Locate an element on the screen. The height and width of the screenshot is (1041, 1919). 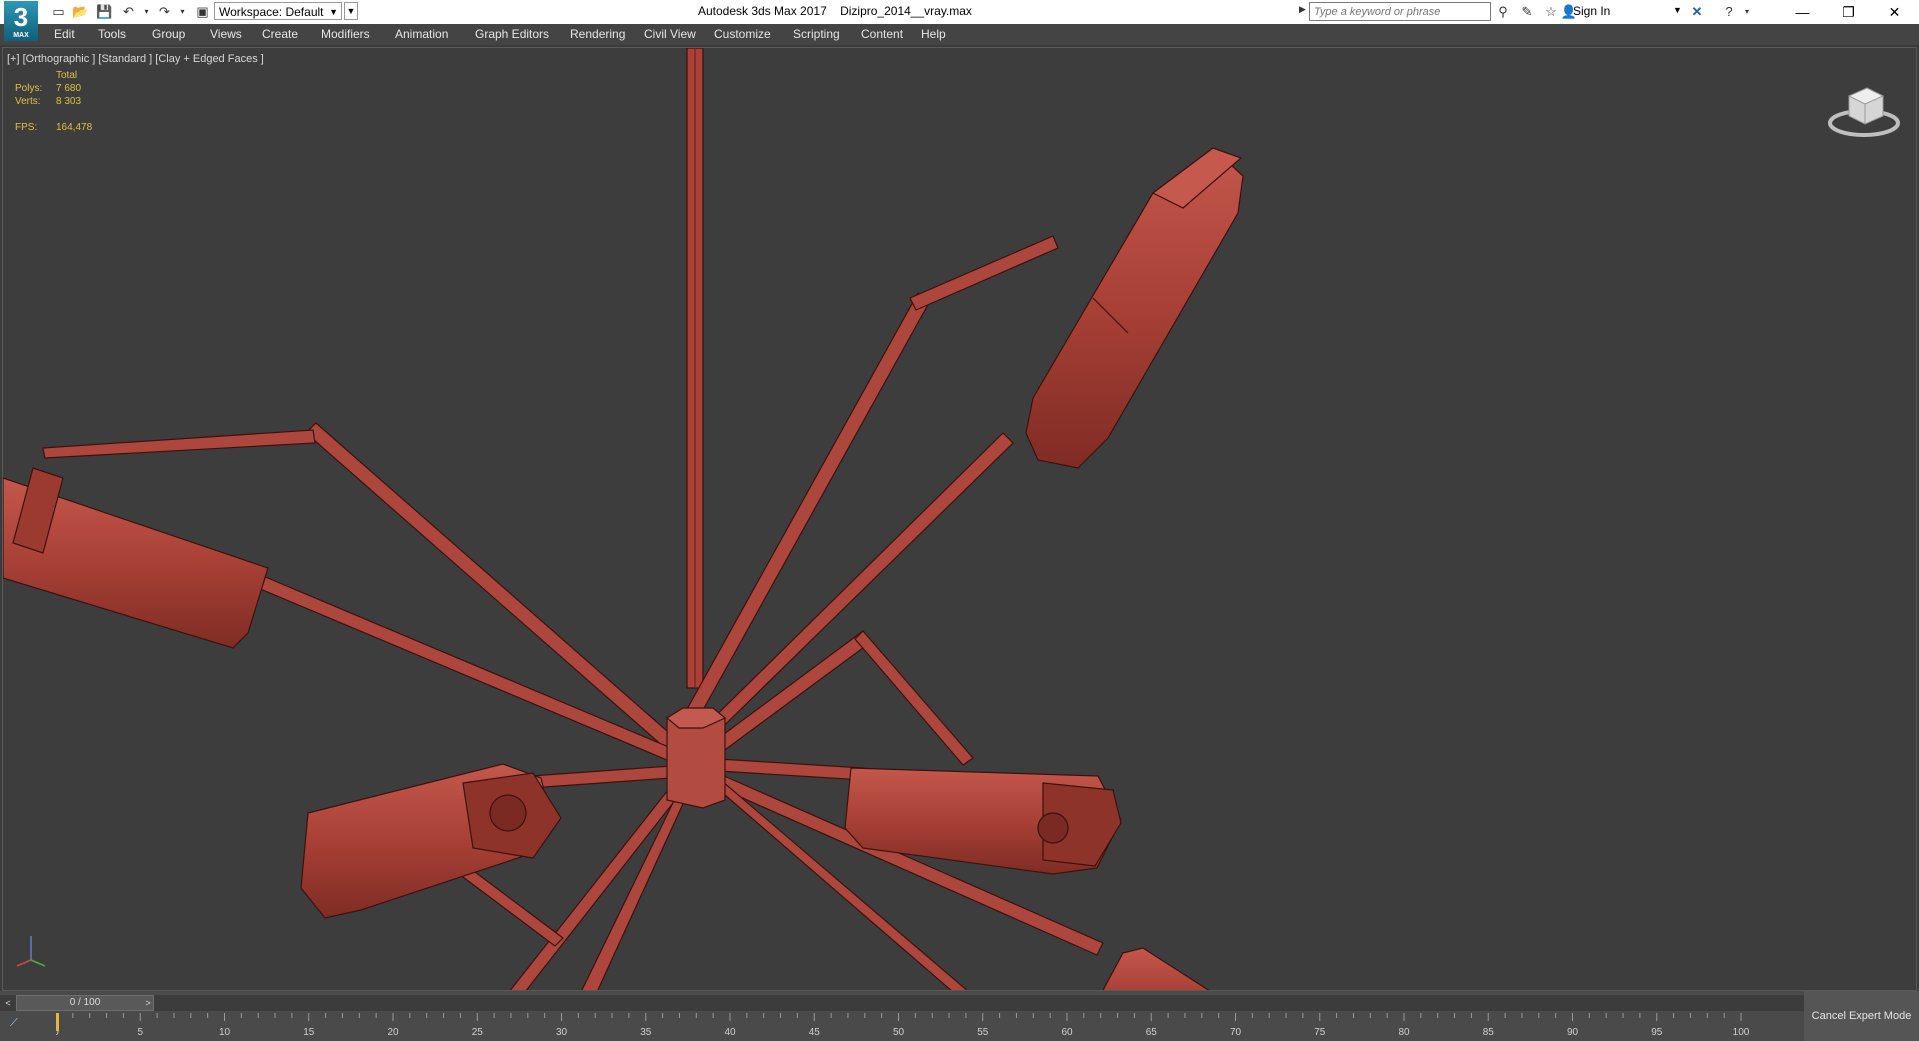
timeline-tick-label: 65 is located at coordinates (1152, 1032).